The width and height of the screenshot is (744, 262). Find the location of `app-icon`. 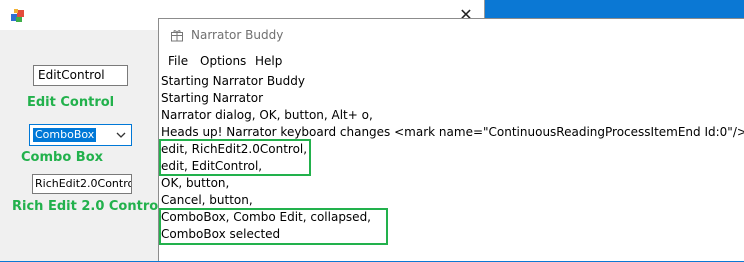

app-icon is located at coordinates (17, 15).